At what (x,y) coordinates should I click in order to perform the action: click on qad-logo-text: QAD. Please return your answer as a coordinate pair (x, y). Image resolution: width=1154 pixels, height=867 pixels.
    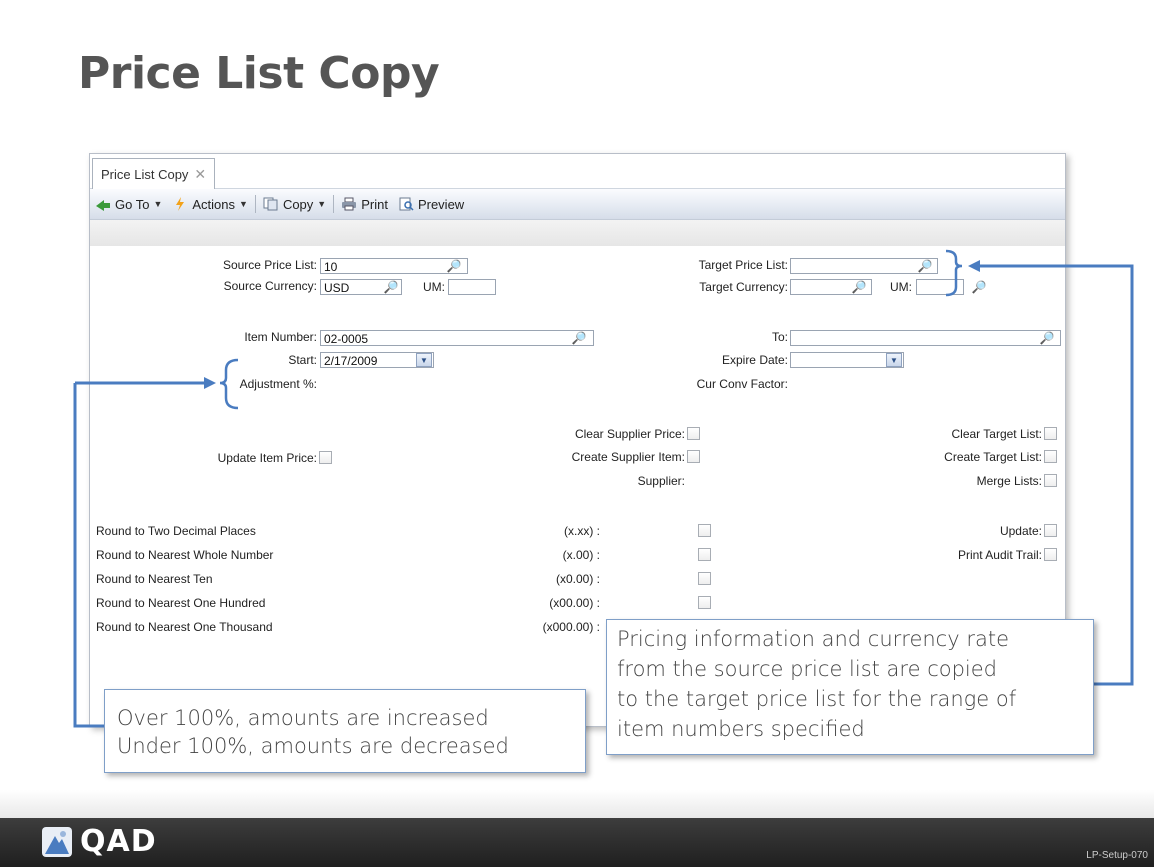
    Looking at the image, I should click on (118, 841).